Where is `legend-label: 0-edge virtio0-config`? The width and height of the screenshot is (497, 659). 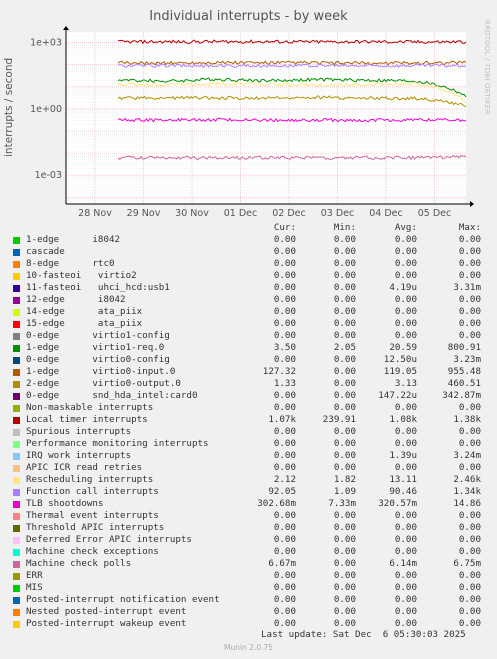 legend-label: 0-edge virtio0-config is located at coordinates (98, 359).